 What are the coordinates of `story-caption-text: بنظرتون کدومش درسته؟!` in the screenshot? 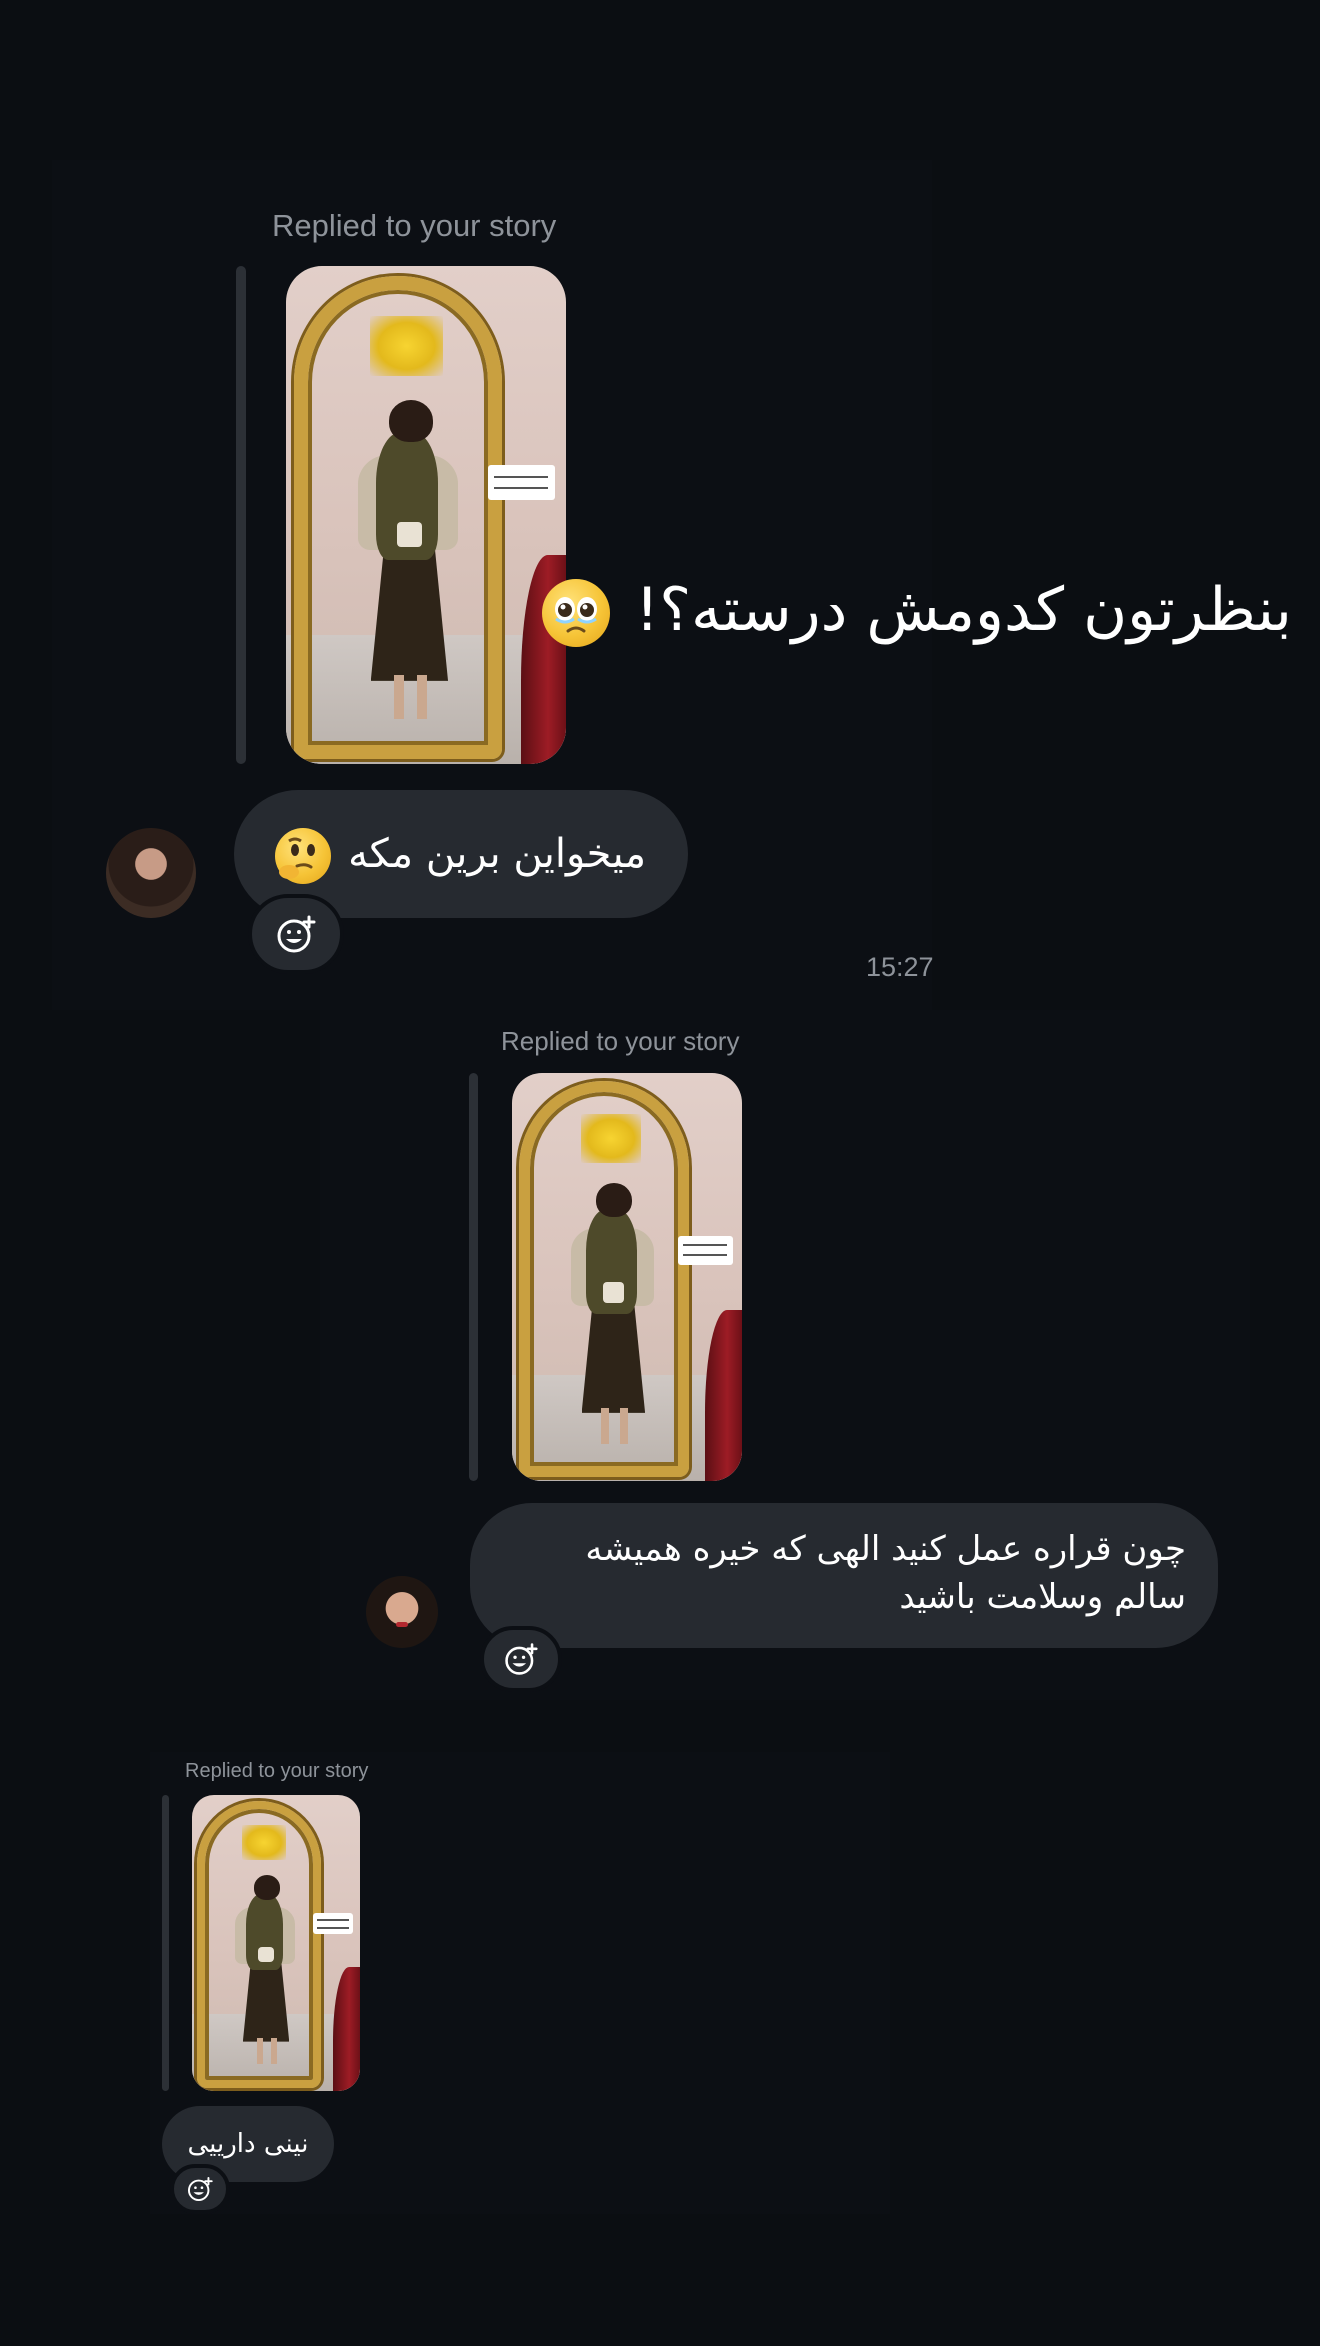 It's located at (963, 610).